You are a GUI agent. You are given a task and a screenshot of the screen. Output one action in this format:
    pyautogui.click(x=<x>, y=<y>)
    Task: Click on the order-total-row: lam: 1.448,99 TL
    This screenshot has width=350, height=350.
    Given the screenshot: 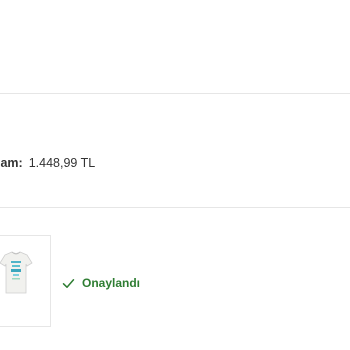 What is the action you would take?
    pyautogui.click(x=47, y=163)
    